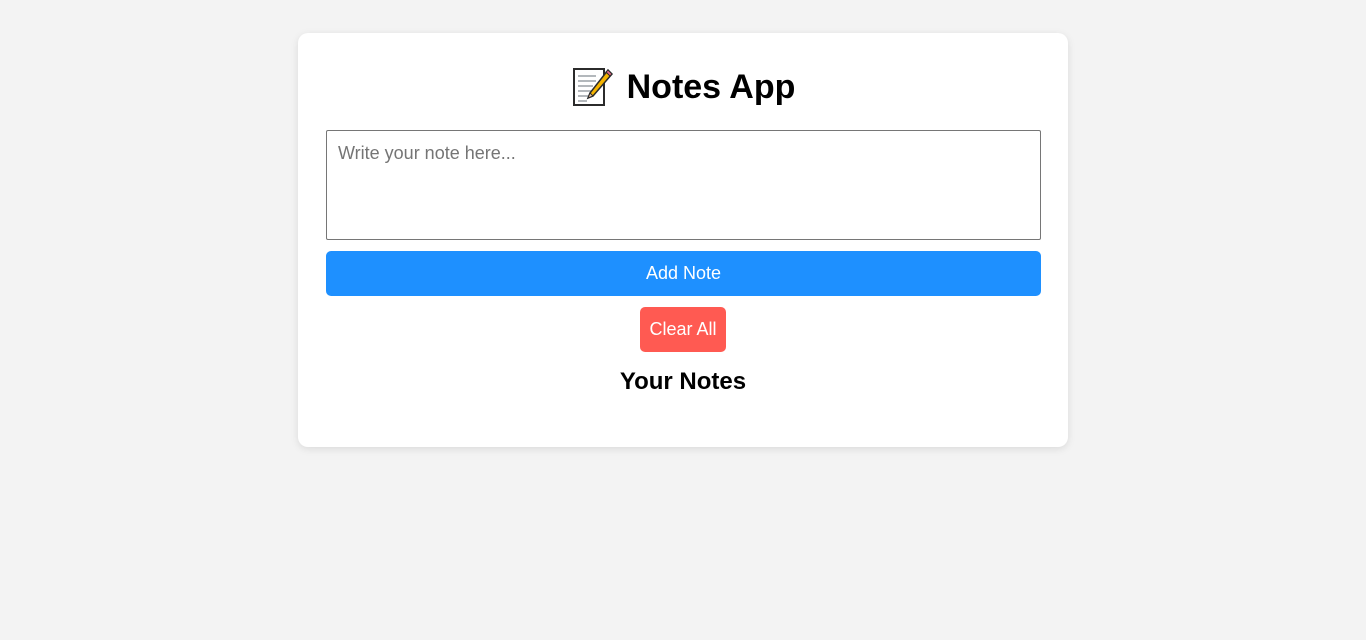 Image resolution: width=1366 pixels, height=640 pixels. I want to click on app-title: Notes App, so click(711, 87).